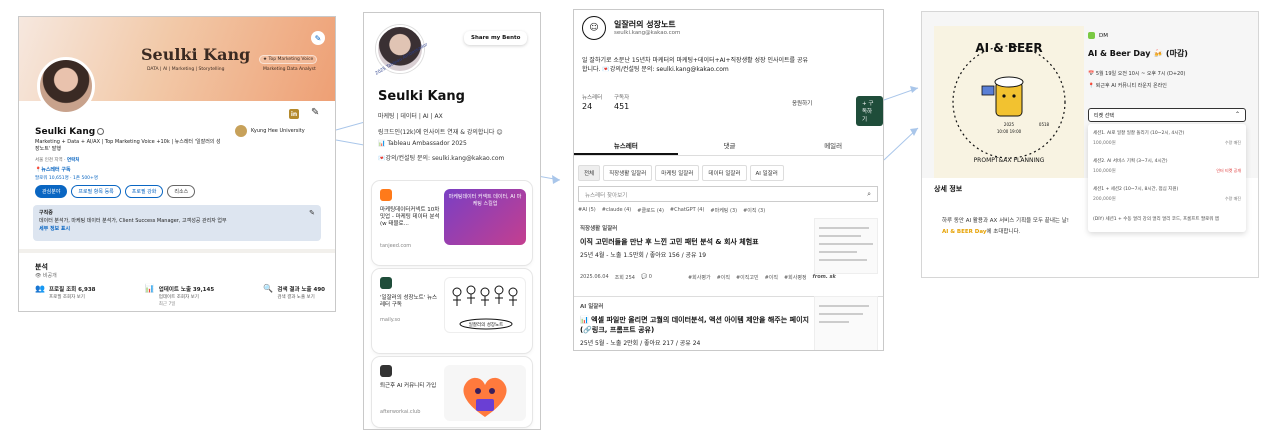  What do you see at coordinates (626, 144) in the screenshot?
I see `tab-newsletter: 뉴스레터` at bounding box center [626, 144].